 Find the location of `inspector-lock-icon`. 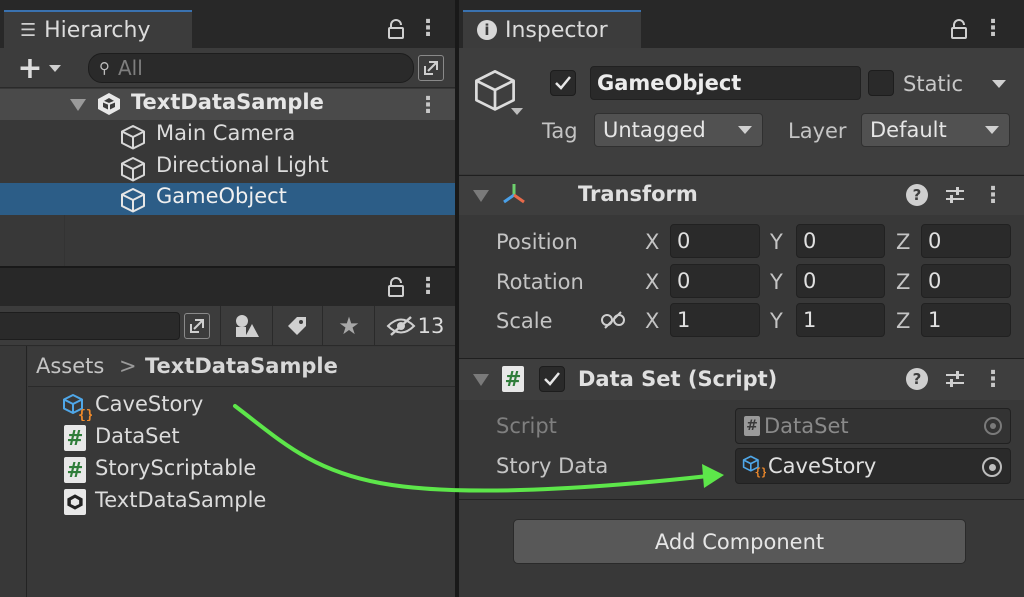

inspector-lock-icon is located at coordinates (959, 29).